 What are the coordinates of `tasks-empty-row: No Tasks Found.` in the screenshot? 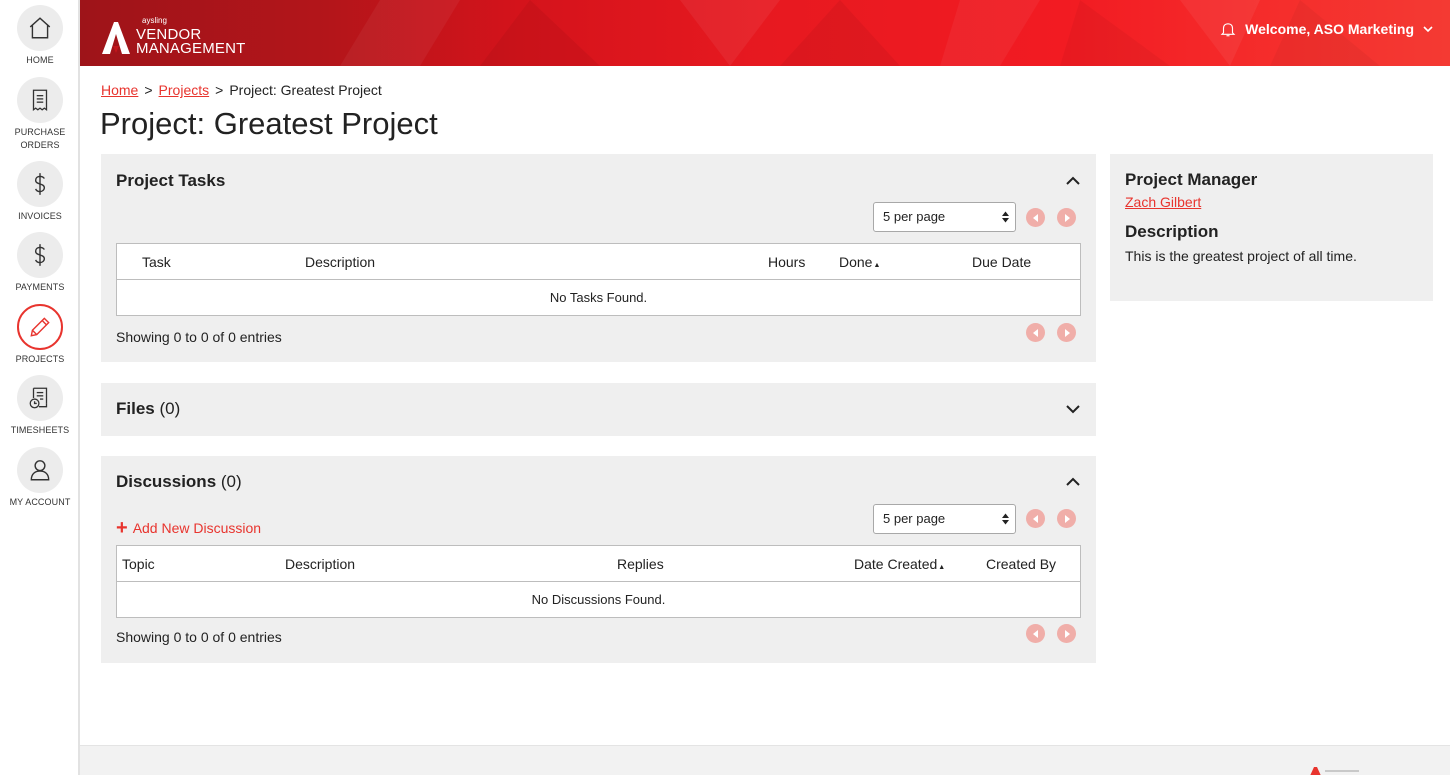 It's located at (598, 297).